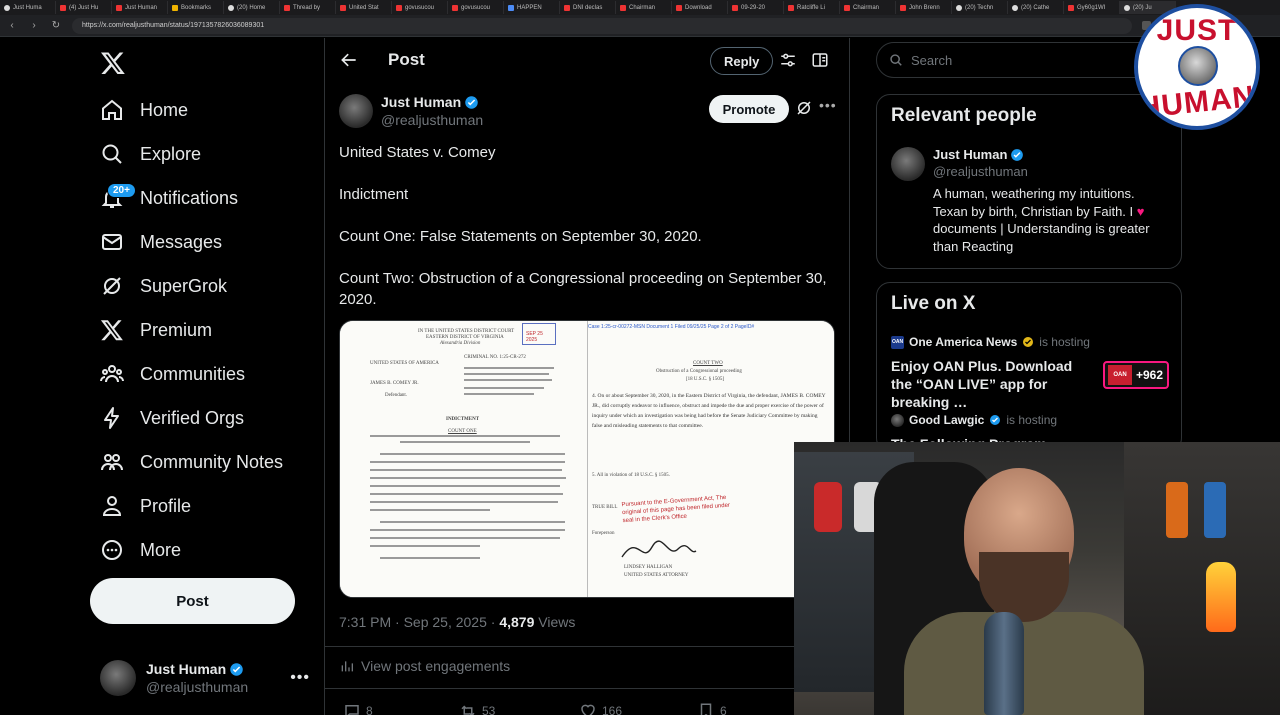 This screenshot has height=715, width=1280. I want to click on like-action: 166, so click(600, 708).